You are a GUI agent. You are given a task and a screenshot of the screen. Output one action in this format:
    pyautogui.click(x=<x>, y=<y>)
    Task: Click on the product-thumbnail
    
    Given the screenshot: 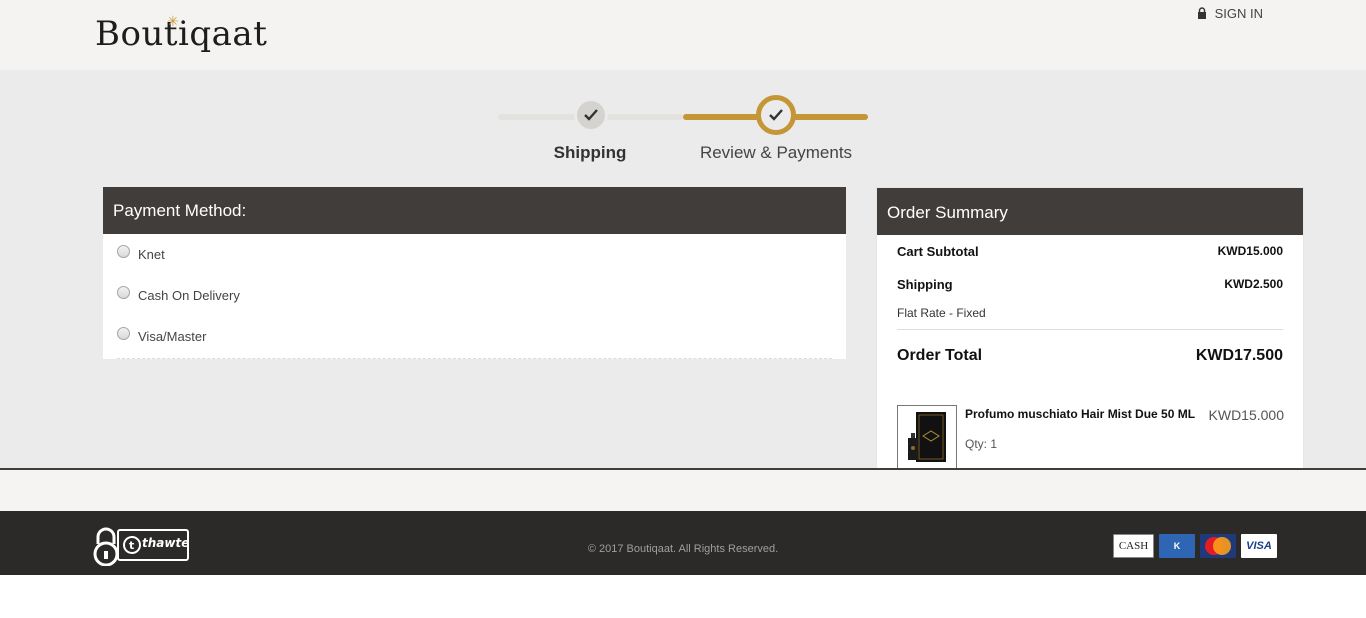 What is the action you would take?
    pyautogui.click(x=927, y=438)
    